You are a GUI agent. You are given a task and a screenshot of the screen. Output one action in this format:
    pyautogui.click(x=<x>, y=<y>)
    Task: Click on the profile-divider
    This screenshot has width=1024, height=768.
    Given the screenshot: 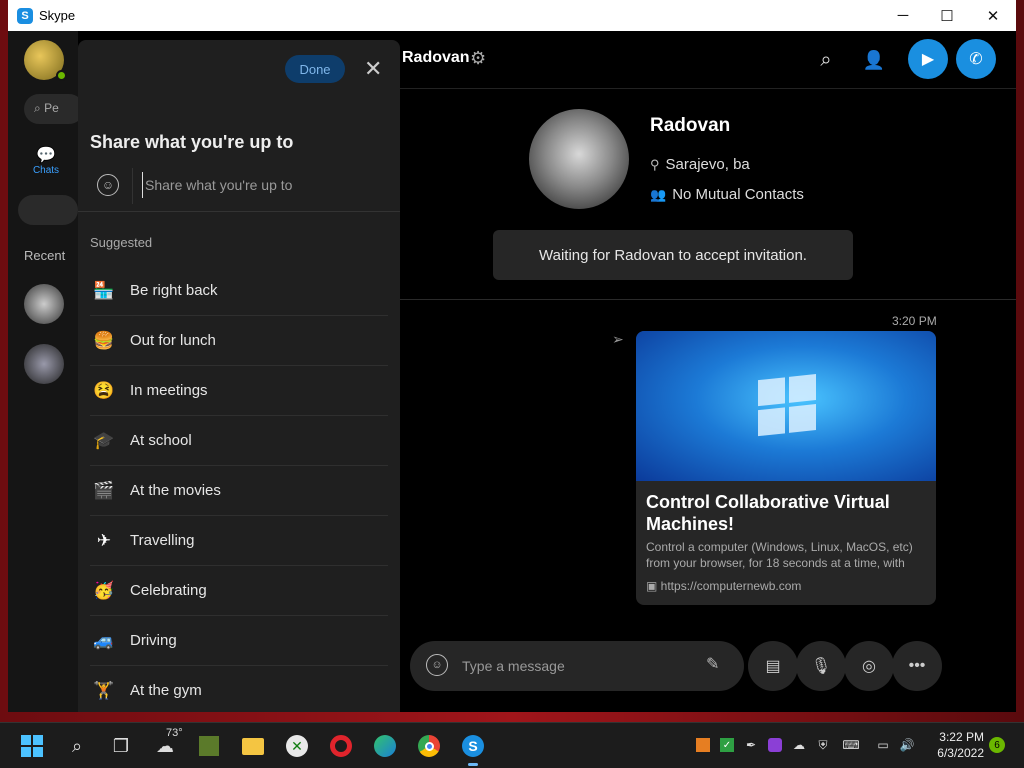 What is the action you would take?
    pyautogui.click(x=708, y=299)
    